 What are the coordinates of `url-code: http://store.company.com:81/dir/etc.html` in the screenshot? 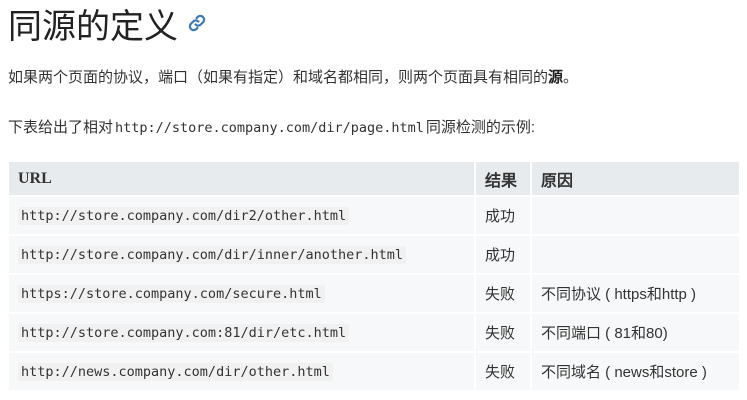 It's located at (184, 333).